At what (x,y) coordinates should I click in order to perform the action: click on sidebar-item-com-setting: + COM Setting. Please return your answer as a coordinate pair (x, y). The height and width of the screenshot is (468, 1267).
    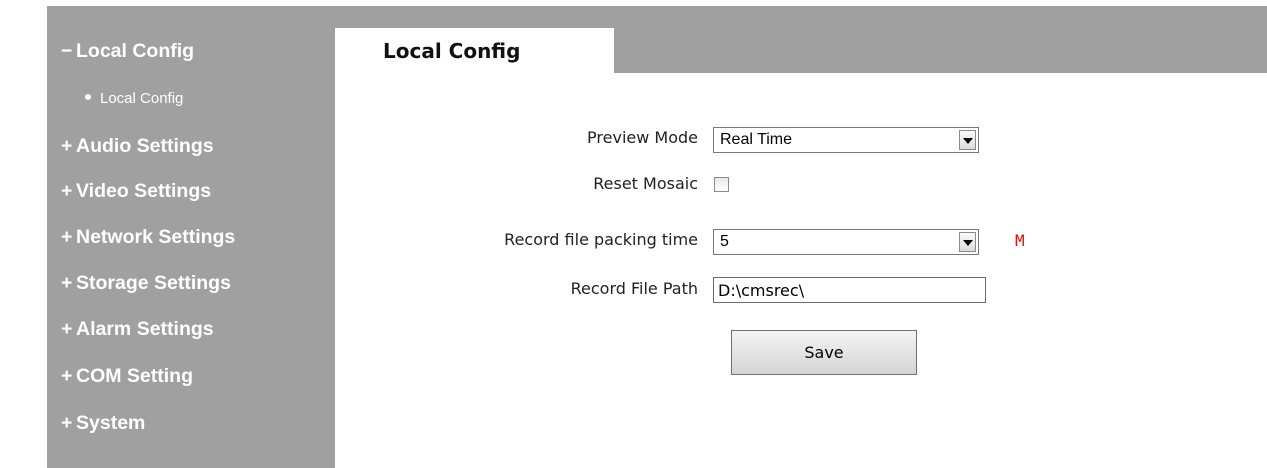
    Looking at the image, I should click on (127, 376).